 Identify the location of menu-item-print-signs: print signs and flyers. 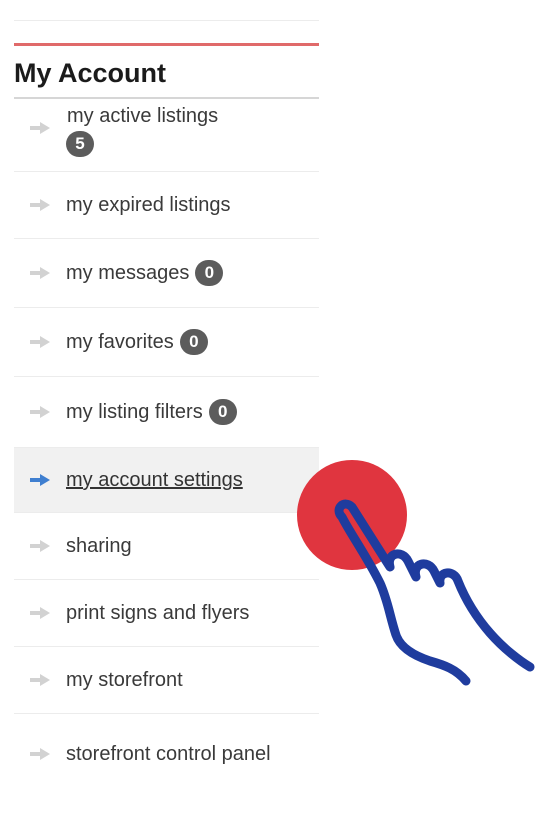
(166, 613).